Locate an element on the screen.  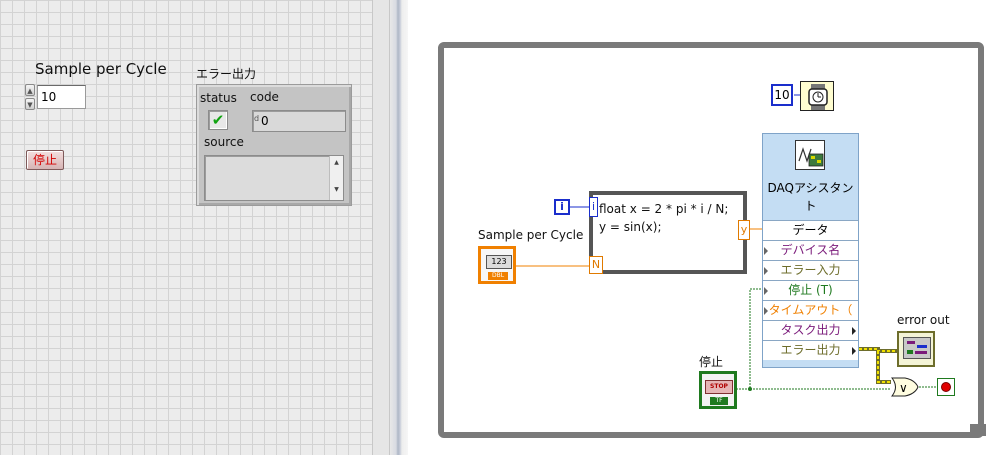
daq-terminal-task-out: タスク出力 is located at coordinates (810, 330).